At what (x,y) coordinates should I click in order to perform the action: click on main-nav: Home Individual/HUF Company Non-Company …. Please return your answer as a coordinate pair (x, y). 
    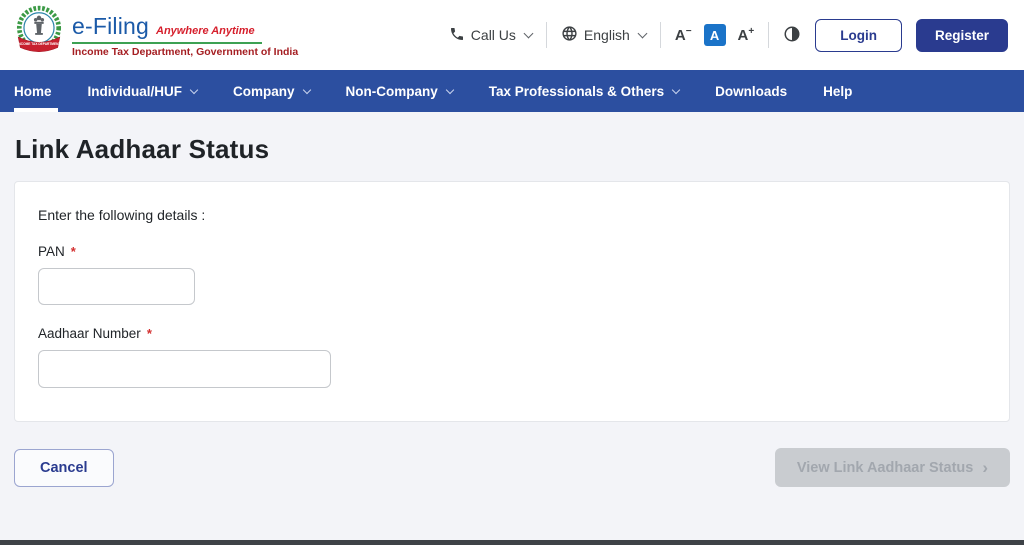
    Looking at the image, I should click on (512, 91).